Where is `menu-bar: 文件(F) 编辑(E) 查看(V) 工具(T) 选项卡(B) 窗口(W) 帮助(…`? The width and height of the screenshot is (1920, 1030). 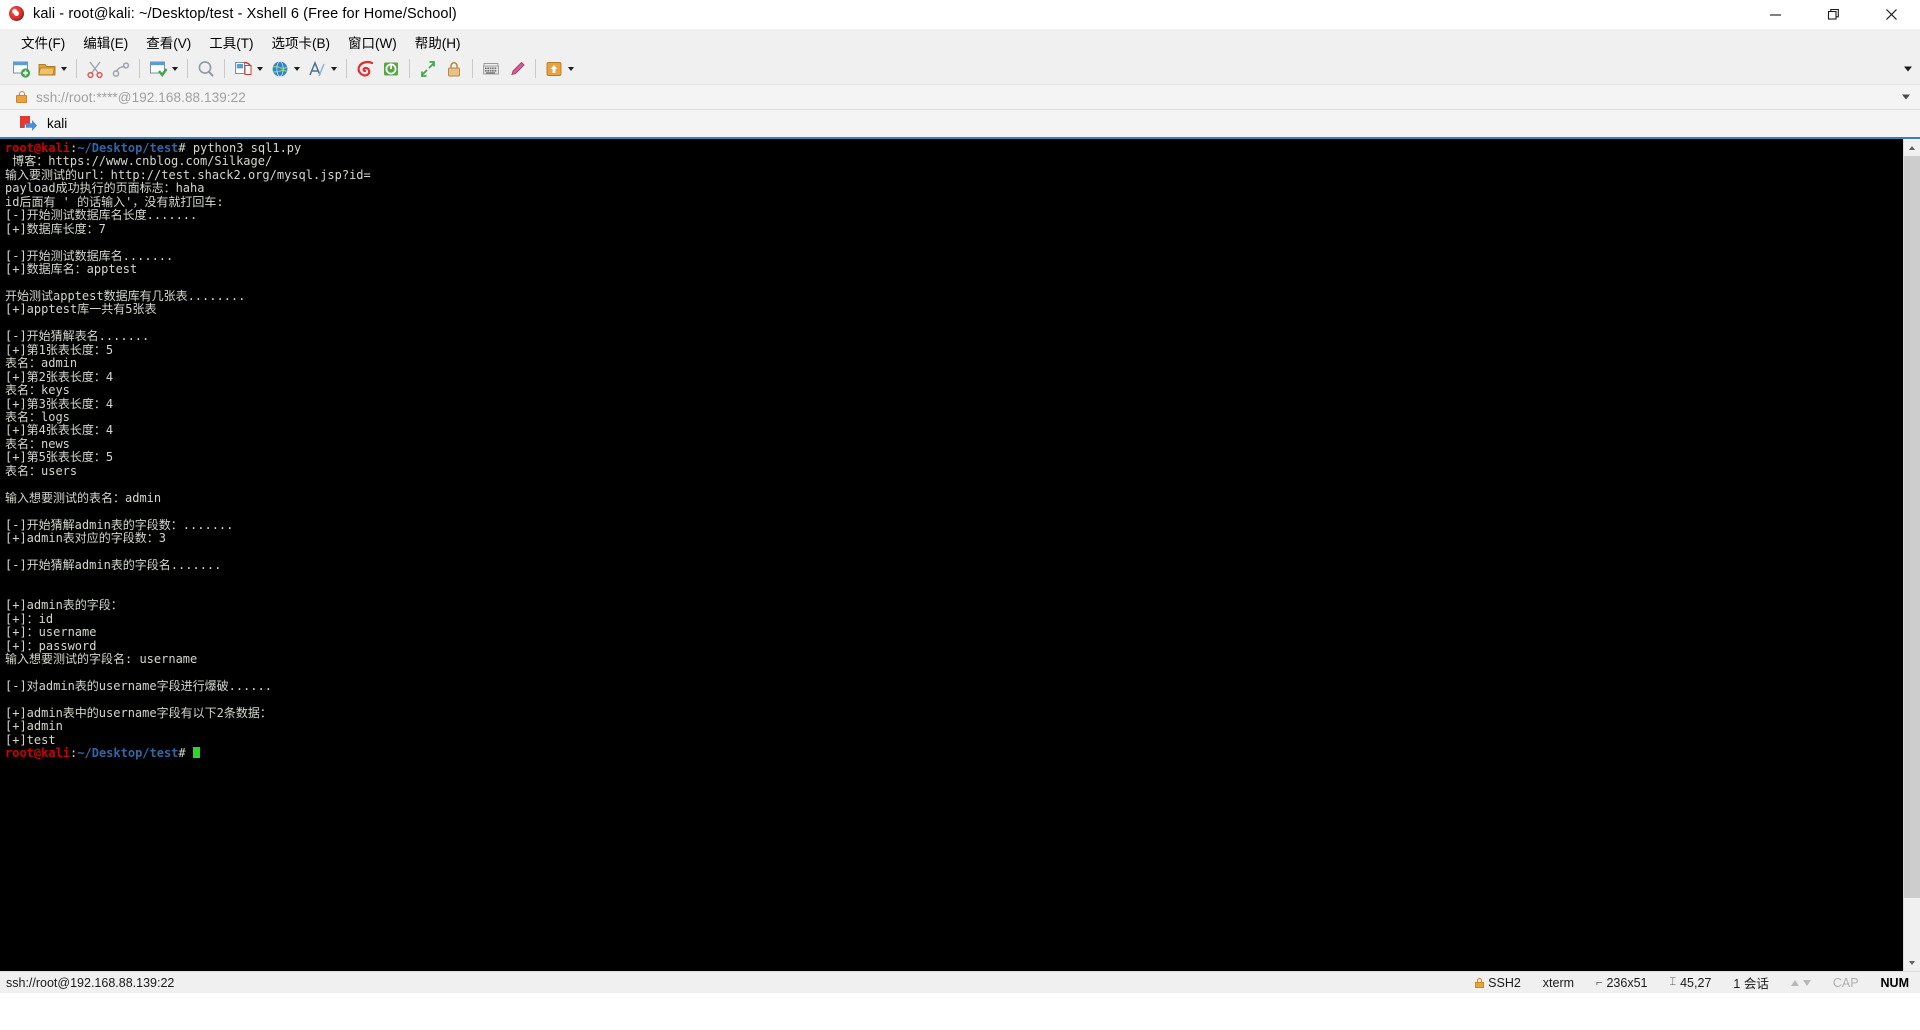 menu-bar: 文件(F) 编辑(E) 查看(V) 工具(T) 选项卡(B) 窗口(W) 帮助(… is located at coordinates (960, 41).